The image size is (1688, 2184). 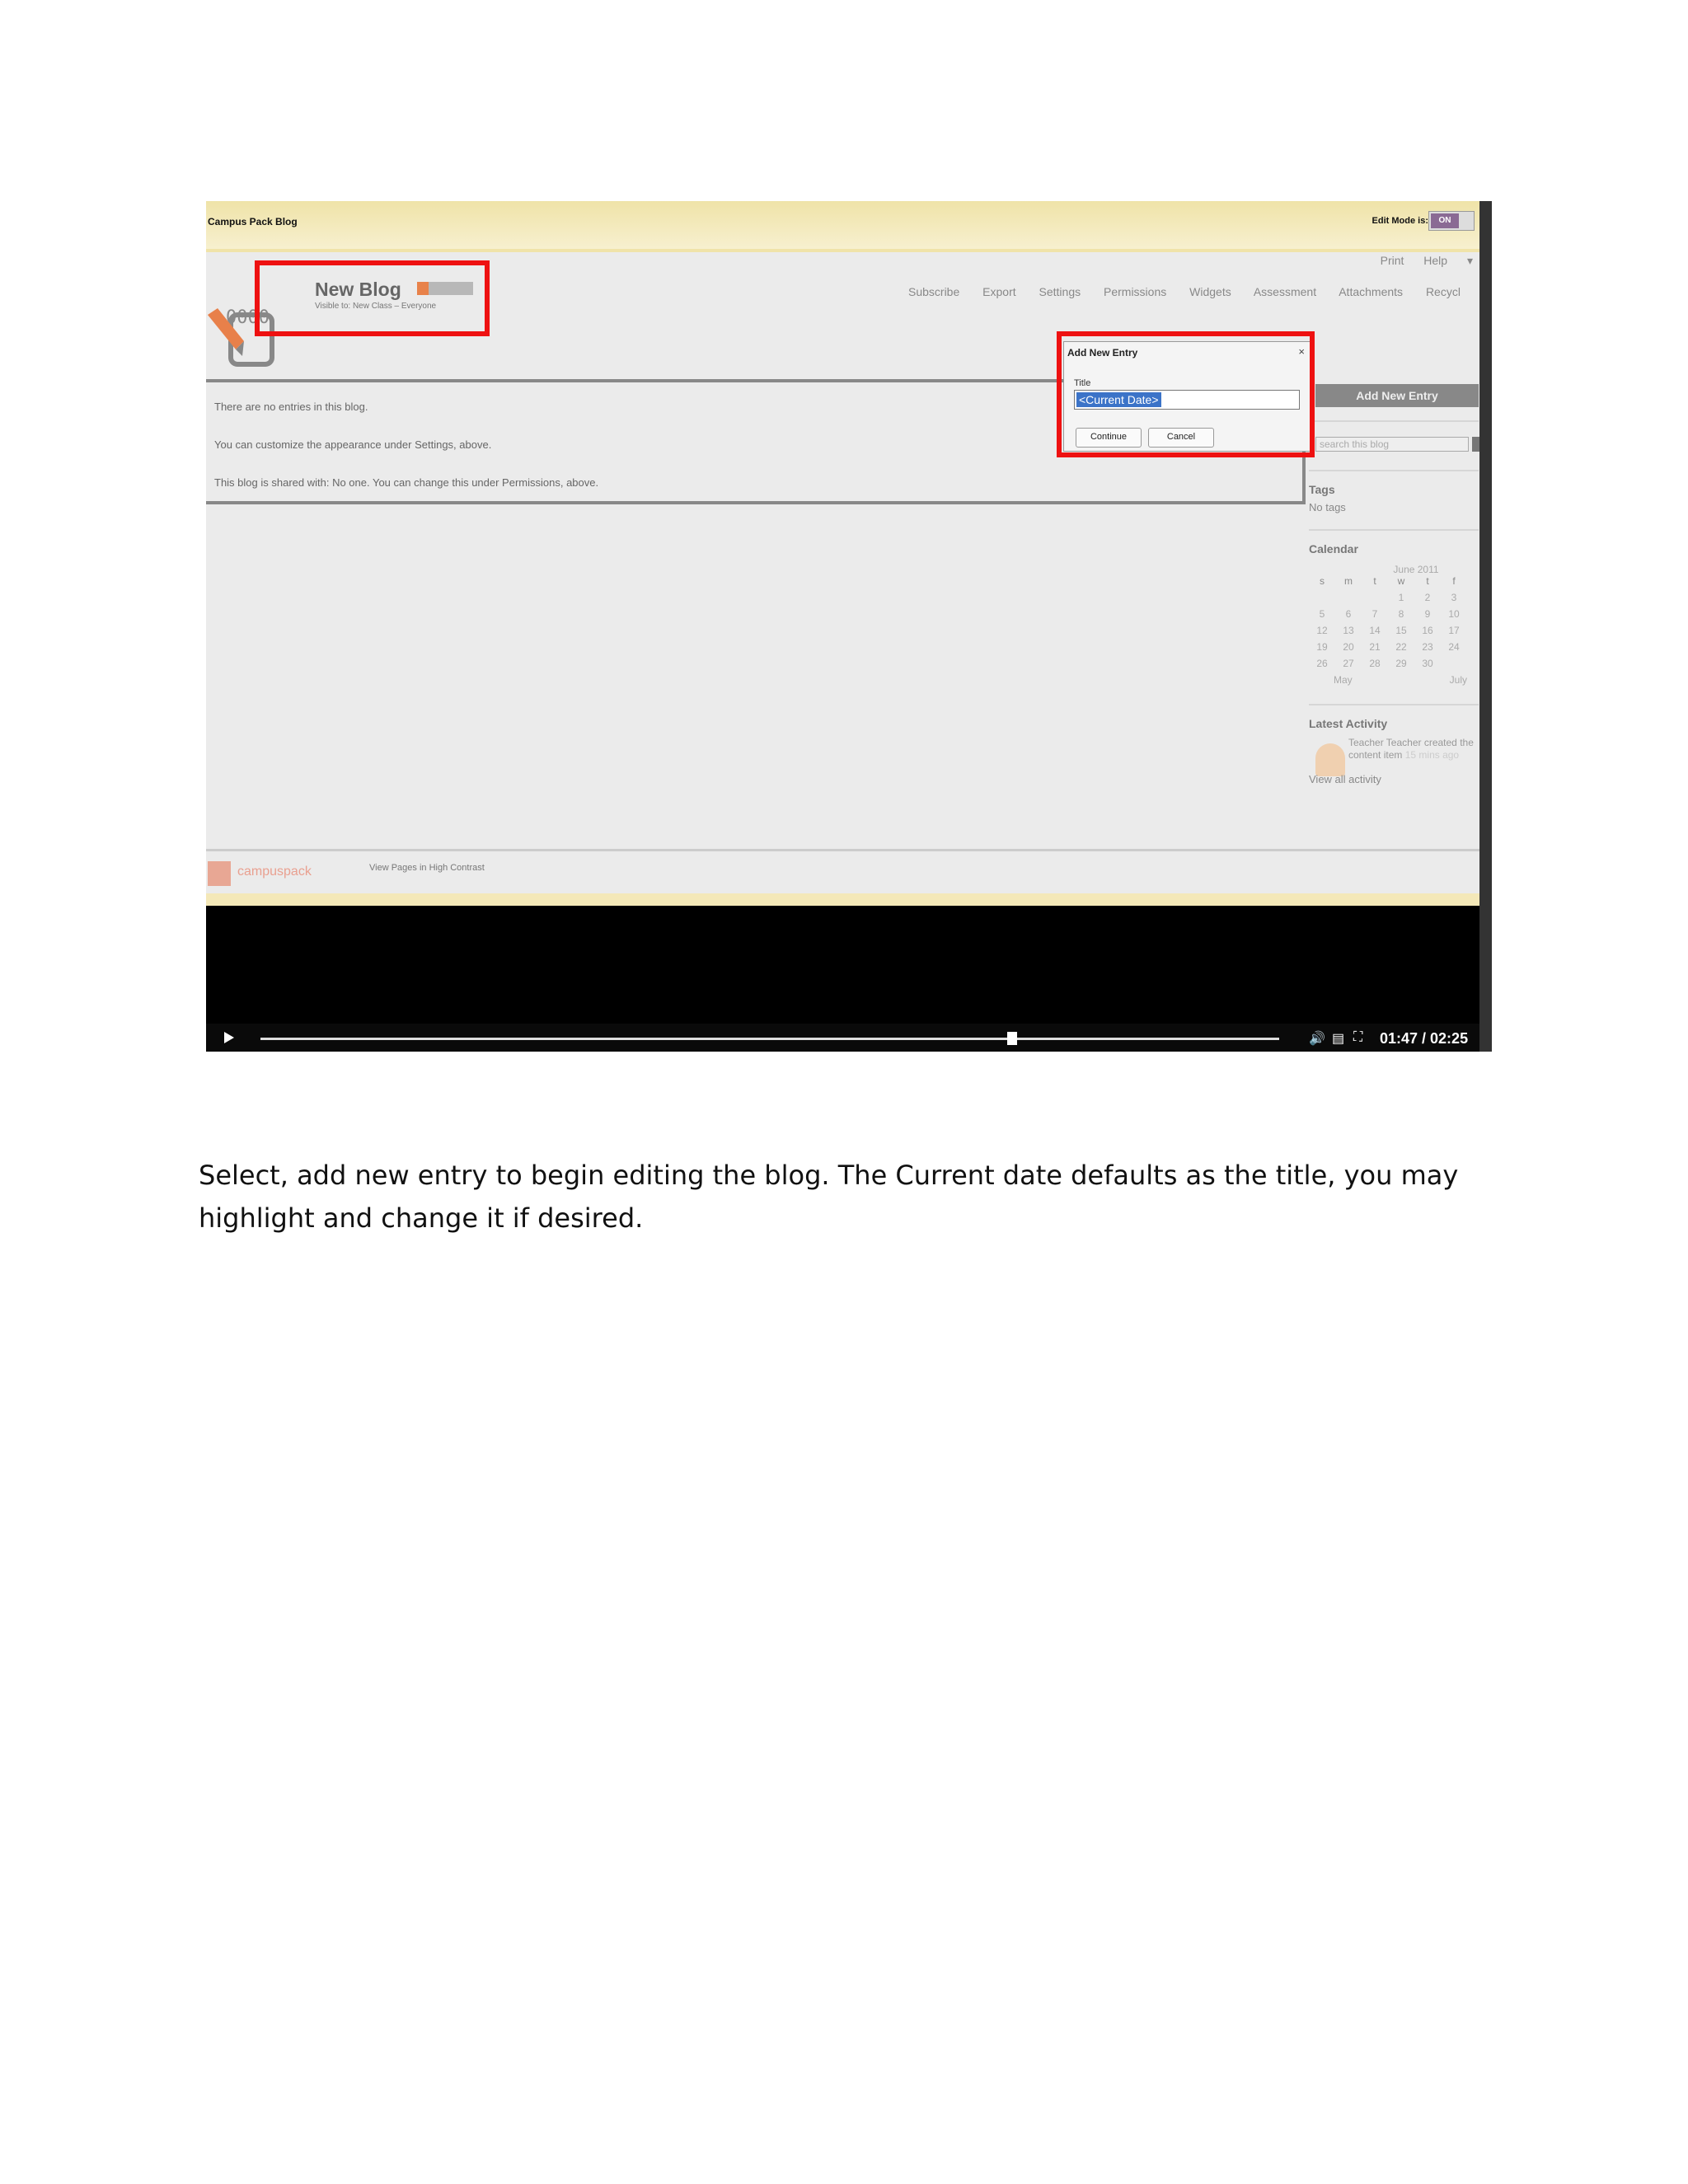 I want to click on calendar-day: 7, so click(x=1375, y=616).